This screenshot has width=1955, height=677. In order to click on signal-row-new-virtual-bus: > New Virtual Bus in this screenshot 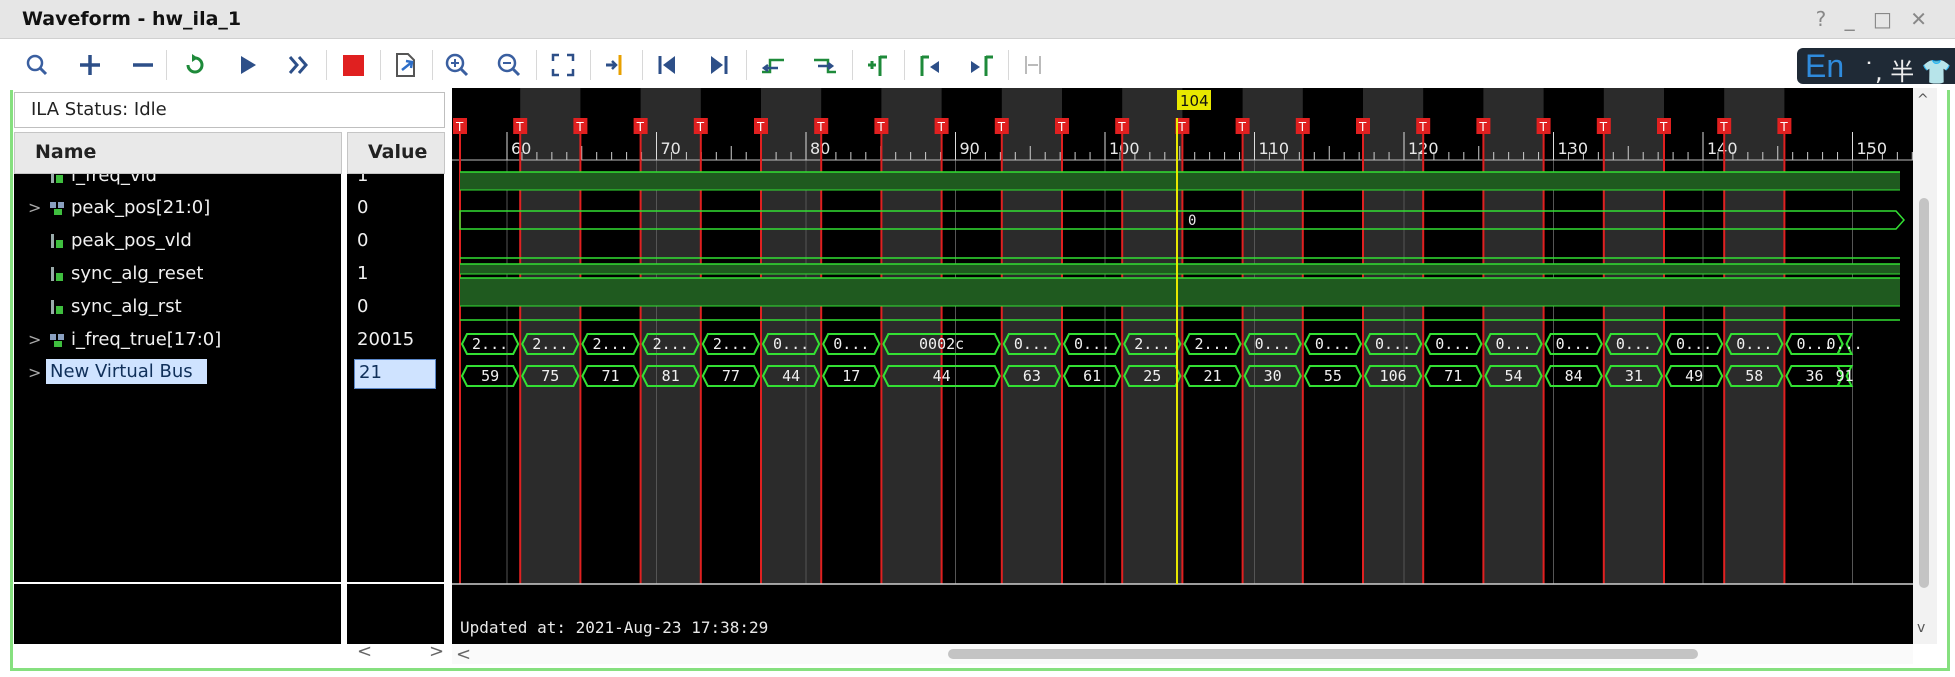, I will do `click(177, 374)`.